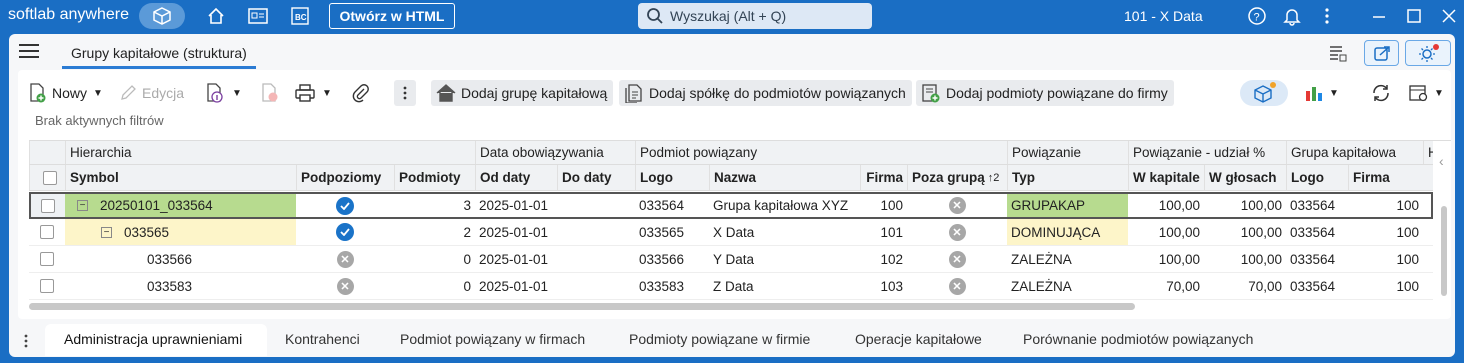  Describe the element at coordinates (1379, 16) in the screenshot. I see `minimize-icon` at that location.